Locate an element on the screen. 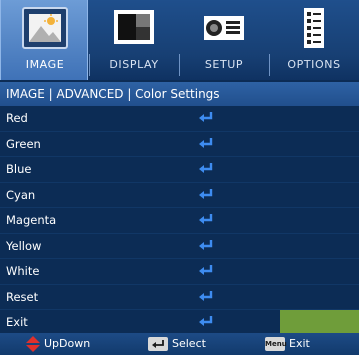  image-landscape-icon is located at coordinates (45, 28).